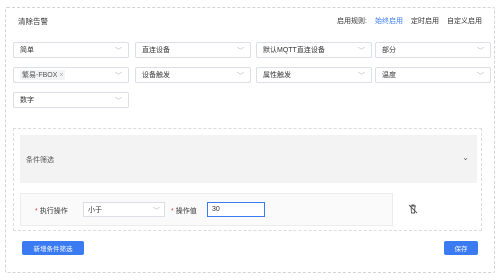  Describe the element at coordinates (61, 75) in the screenshot. I see `close-icon: ×` at that location.